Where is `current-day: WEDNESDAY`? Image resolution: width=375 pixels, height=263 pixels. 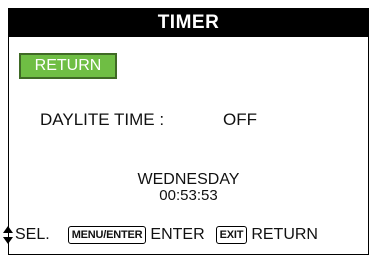
current-day: WEDNESDAY is located at coordinates (188, 179).